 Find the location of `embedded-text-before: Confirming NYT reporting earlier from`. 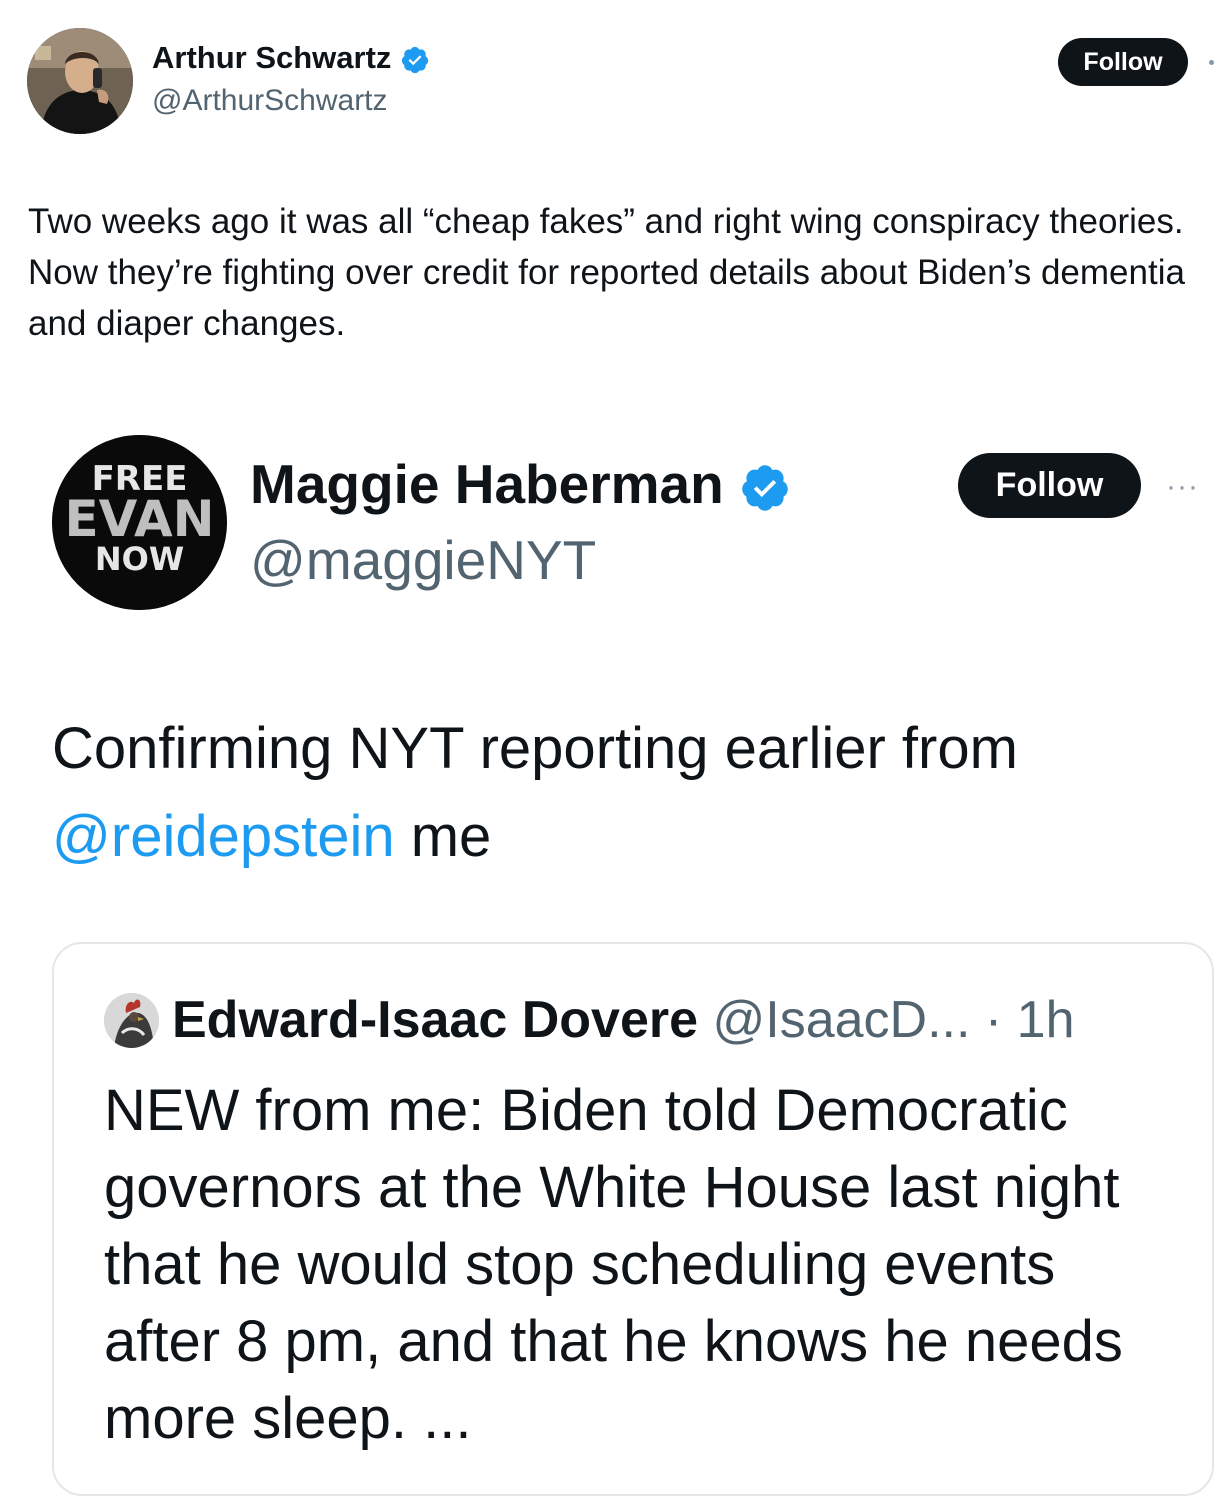

embedded-text-before: Confirming NYT reporting earlier from is located at coordinates (535, 748).